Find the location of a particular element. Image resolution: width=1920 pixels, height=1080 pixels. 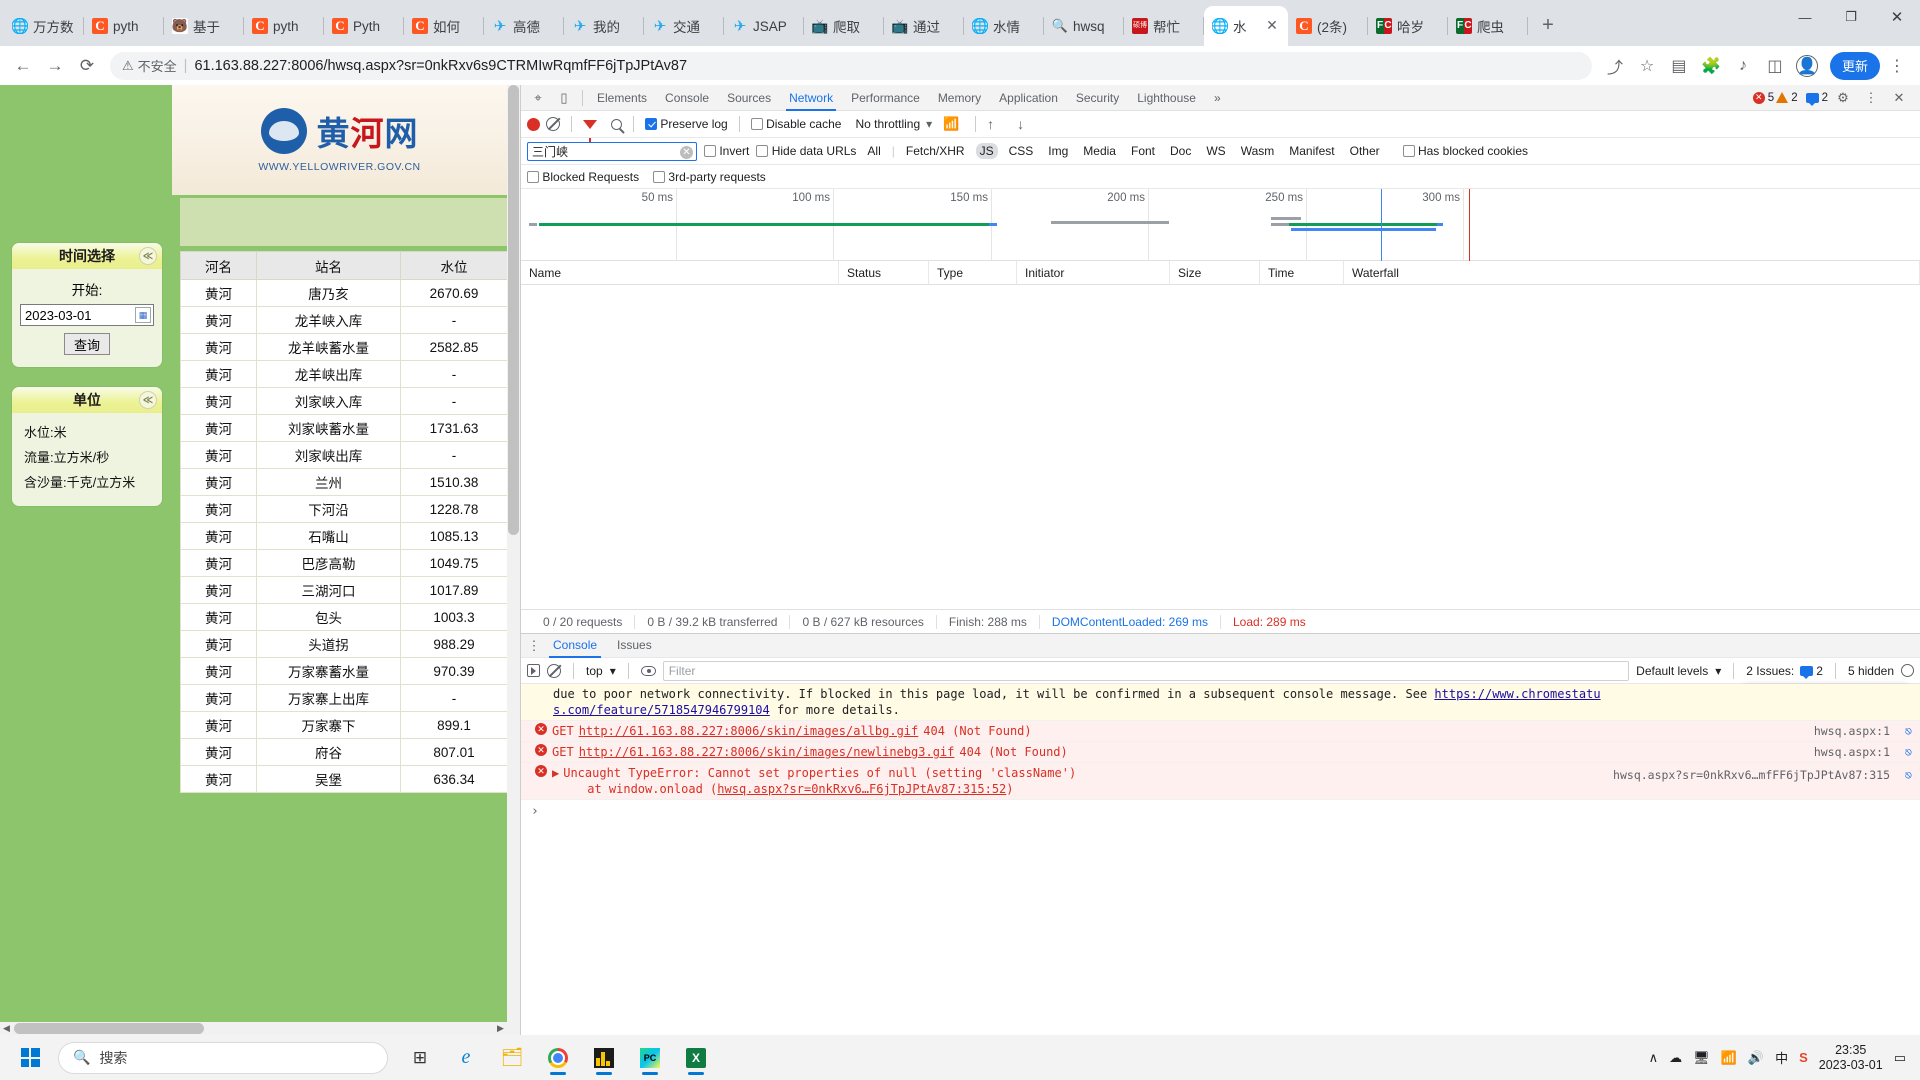

hide-data-urls-checkbox: Hide data URLs is located at coordinates (806, 151).